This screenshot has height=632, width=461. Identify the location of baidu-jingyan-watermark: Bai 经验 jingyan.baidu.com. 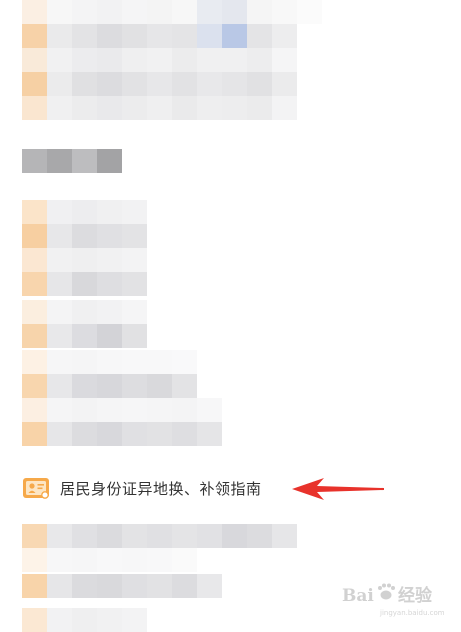
(393, 600).